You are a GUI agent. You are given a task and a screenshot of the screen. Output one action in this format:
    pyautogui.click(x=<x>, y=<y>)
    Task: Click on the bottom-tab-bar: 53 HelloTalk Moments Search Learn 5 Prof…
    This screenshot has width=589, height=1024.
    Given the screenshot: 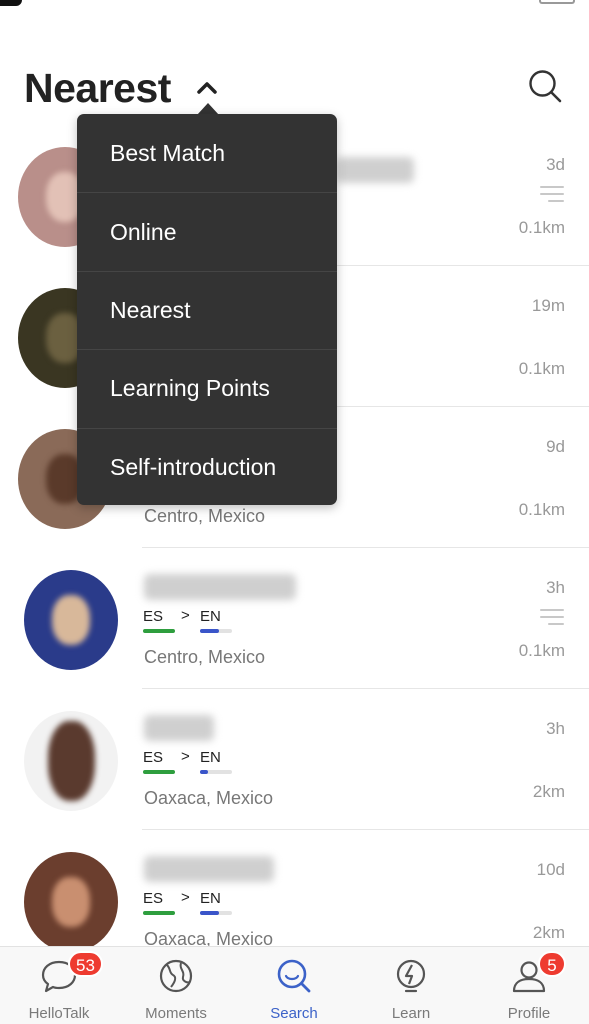 What is the action you would take?
    pyautogui.click(x=294, y=985)
    